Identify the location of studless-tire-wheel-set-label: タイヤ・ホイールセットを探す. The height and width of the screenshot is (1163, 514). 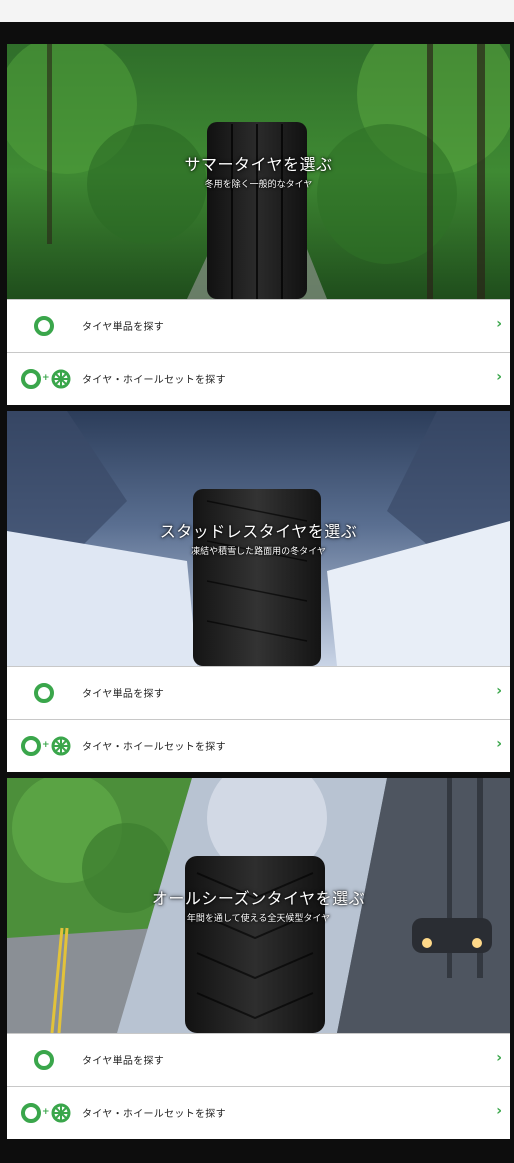
(154, 747).